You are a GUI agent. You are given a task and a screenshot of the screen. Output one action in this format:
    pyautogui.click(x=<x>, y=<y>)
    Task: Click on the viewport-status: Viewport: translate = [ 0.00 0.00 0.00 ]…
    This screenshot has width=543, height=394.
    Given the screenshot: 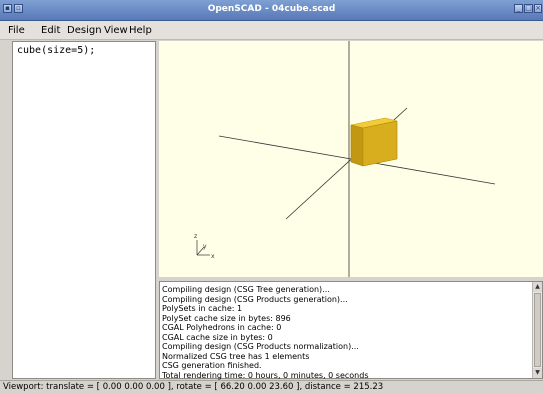 What is the action you would take?
    pyautogui.click(x=193, y=387)
    